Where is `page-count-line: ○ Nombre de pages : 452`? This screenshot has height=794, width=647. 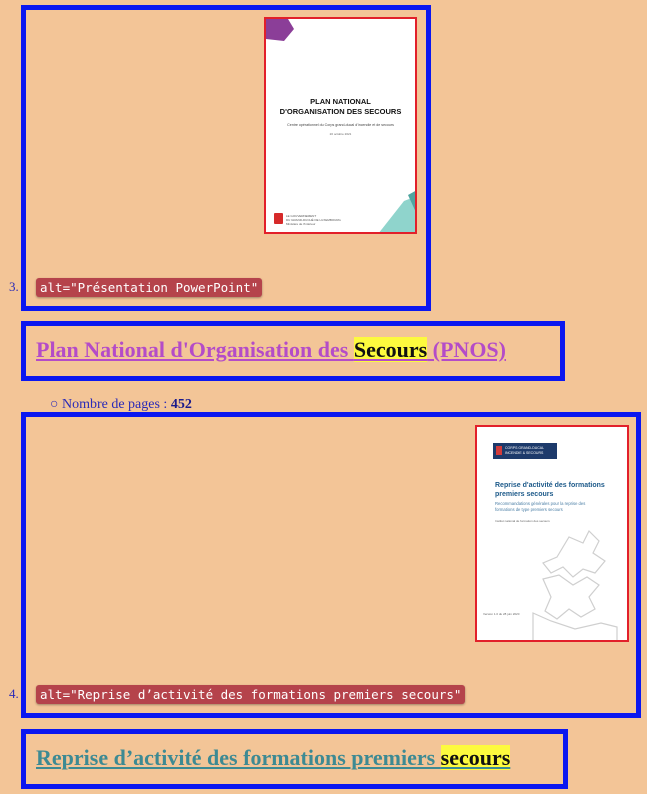 page-count-line: ○ Nombre de pages : 452 is located at coordinates (121, 405).